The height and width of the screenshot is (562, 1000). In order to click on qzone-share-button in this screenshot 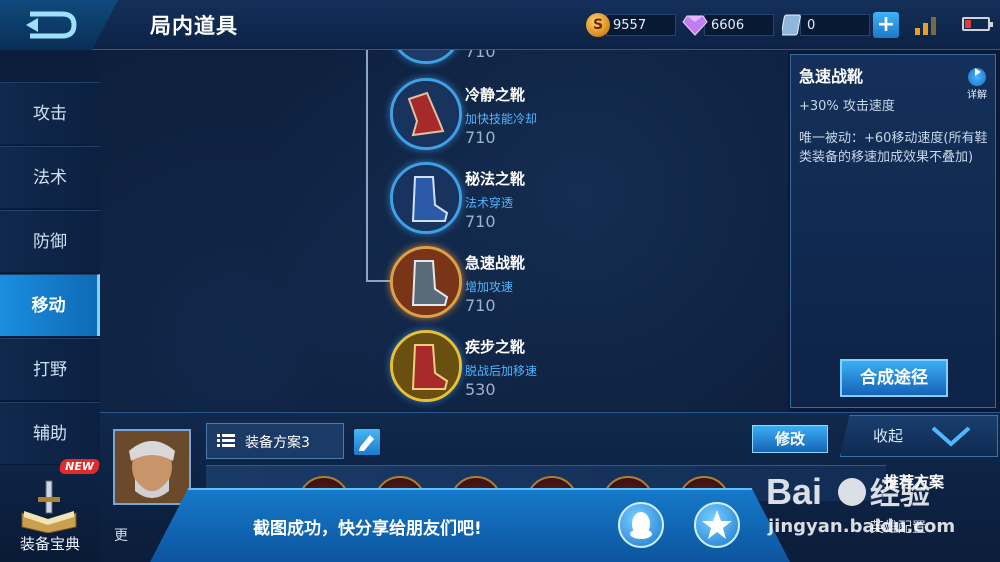, I will do `click(717, 525)`.